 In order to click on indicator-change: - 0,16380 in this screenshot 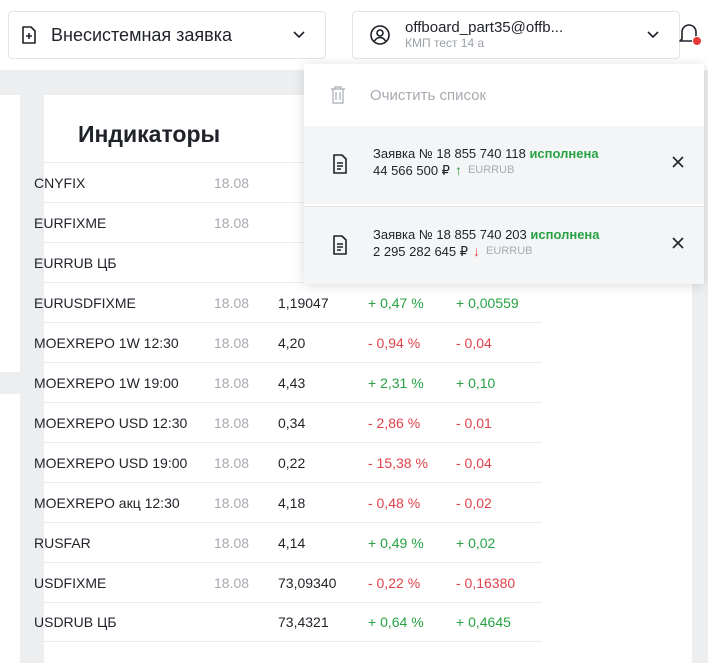, I will do `click(486, 582)`.